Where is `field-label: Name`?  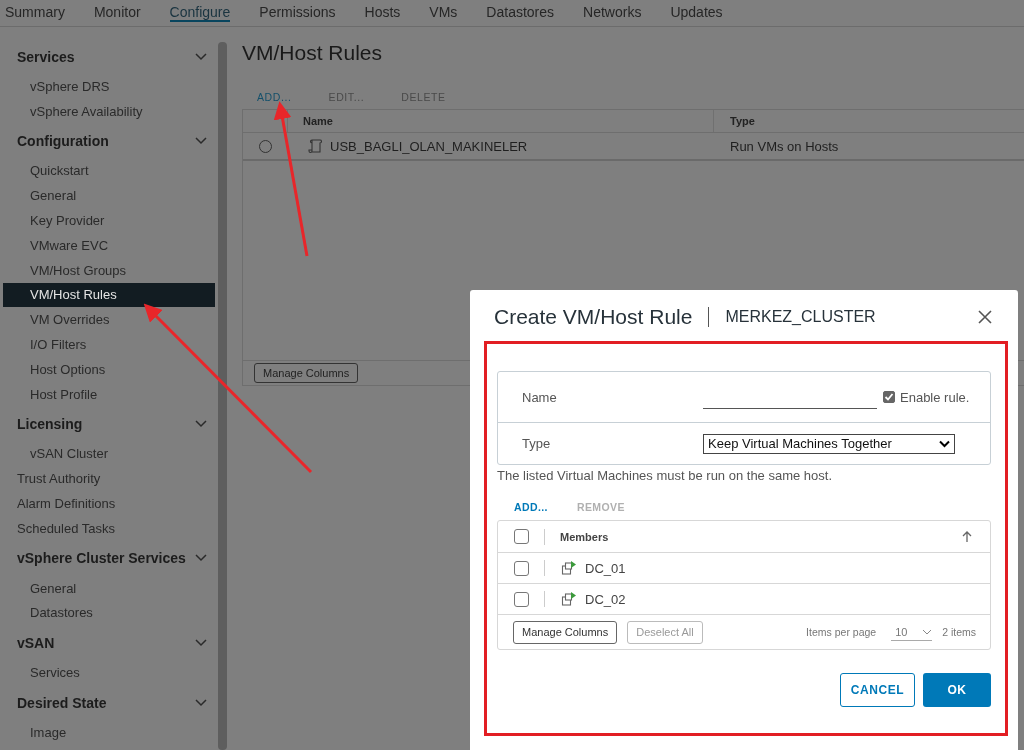
field-label: Name is located at coordinates (540, 397).